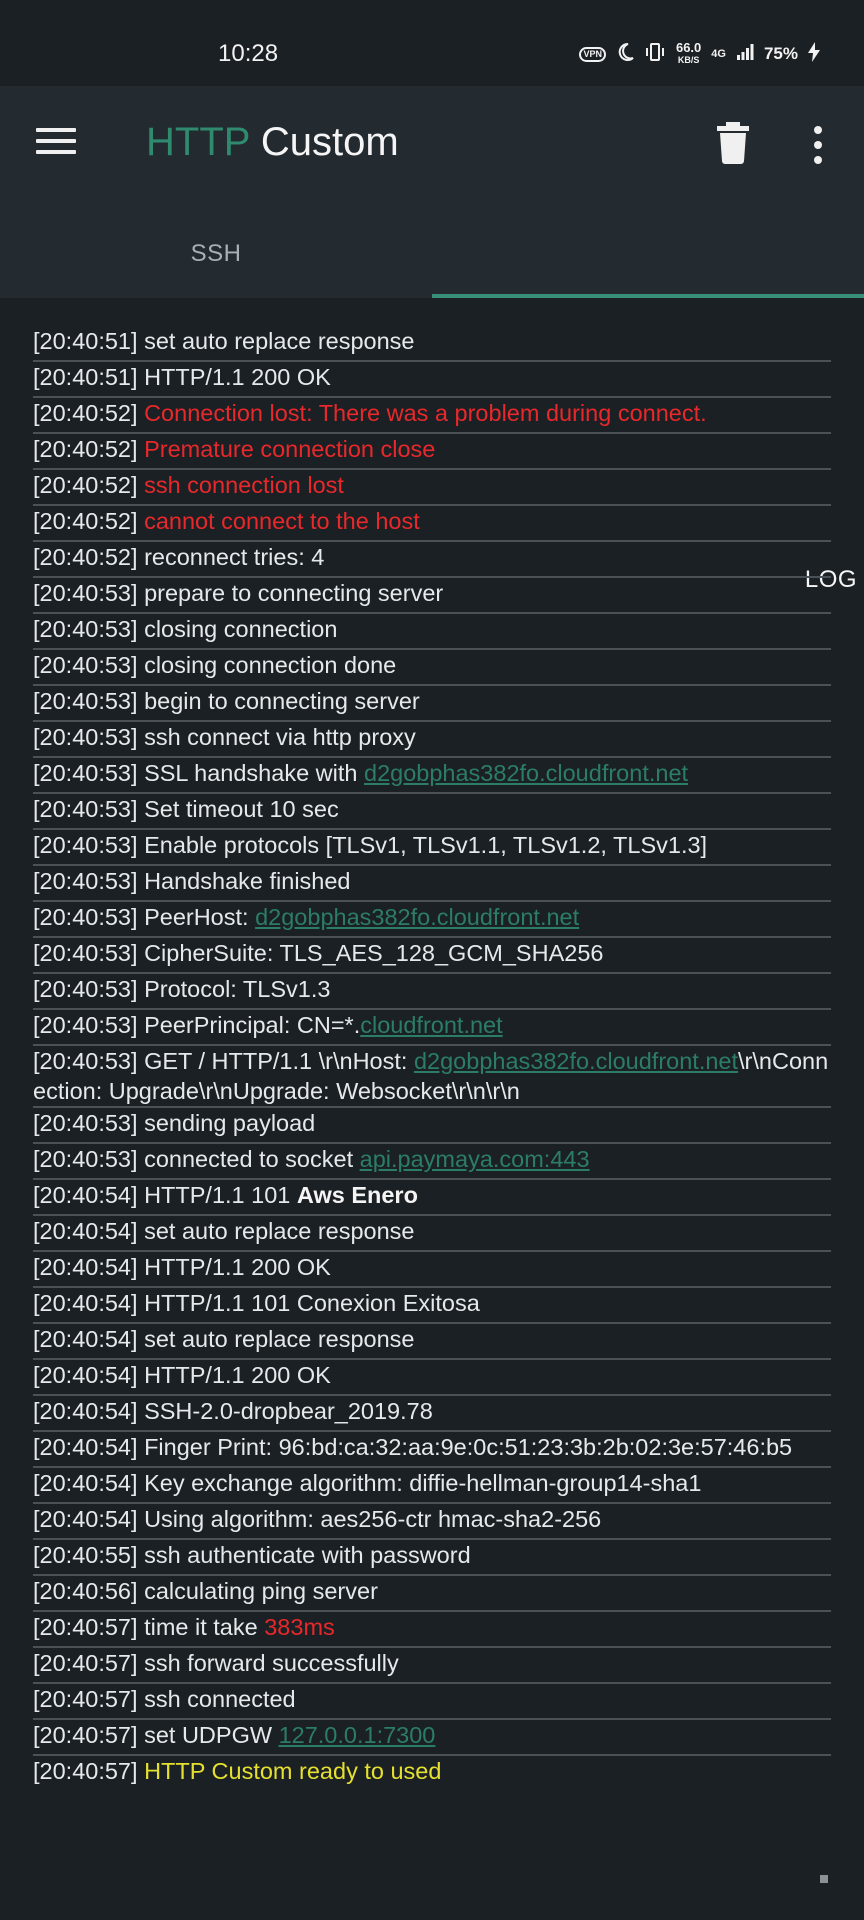 The height and width of the screenshot is (1920, 864). Describe the element at coordinates (293, 1771) in the screenshot. I see `log-message: HTTP Custom ready to used` at that location.